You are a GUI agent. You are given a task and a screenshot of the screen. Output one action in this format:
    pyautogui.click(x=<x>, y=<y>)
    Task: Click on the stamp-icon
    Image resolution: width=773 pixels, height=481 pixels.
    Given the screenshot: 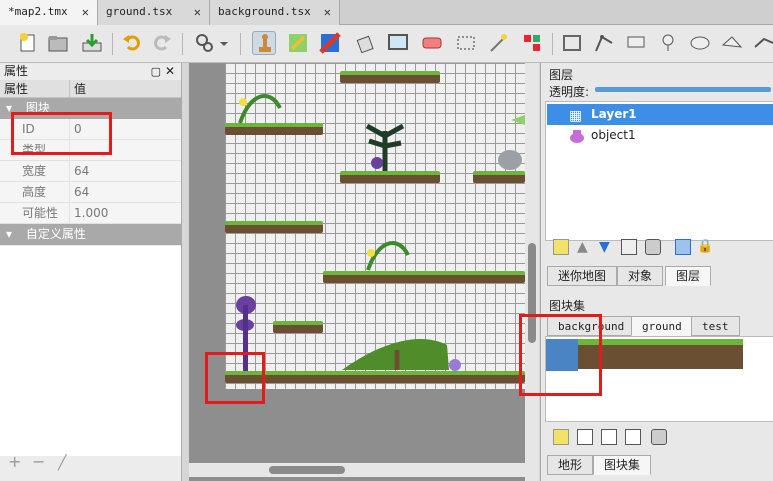 What is the action you would take?
    pyautogui.click(x=265, y=43)
    